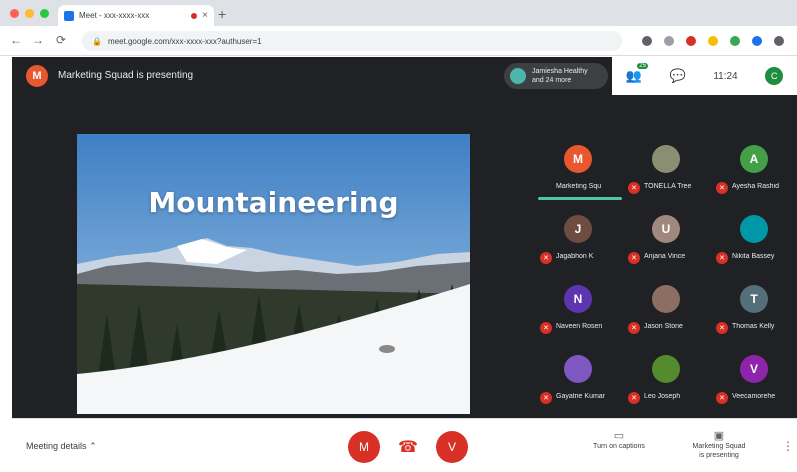 The width and height of the screenshot is (797, 472). Describe the element at coordinates (779, 41) in the screenshot. I see `menu-icon` at that location.